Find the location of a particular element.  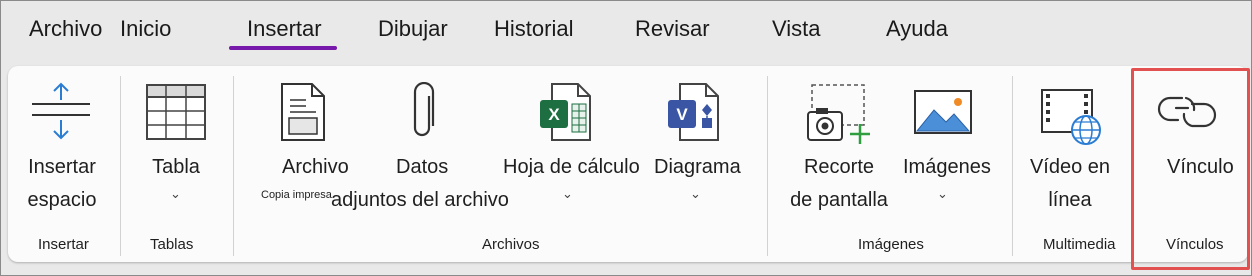

screen-clipping-icon is located at coordinates (838, 114).